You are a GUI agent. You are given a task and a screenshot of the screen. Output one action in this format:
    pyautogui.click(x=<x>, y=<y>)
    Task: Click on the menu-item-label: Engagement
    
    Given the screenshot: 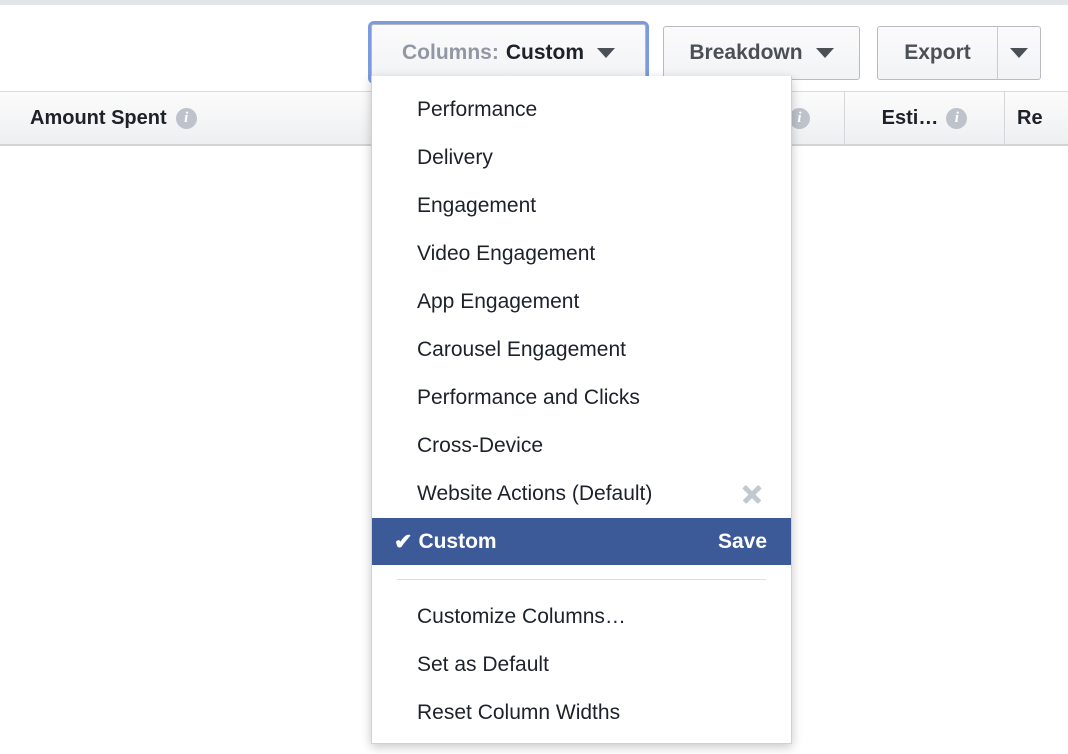 What is the action you would take?
    pyautogui.click(x=477, y=205)
    